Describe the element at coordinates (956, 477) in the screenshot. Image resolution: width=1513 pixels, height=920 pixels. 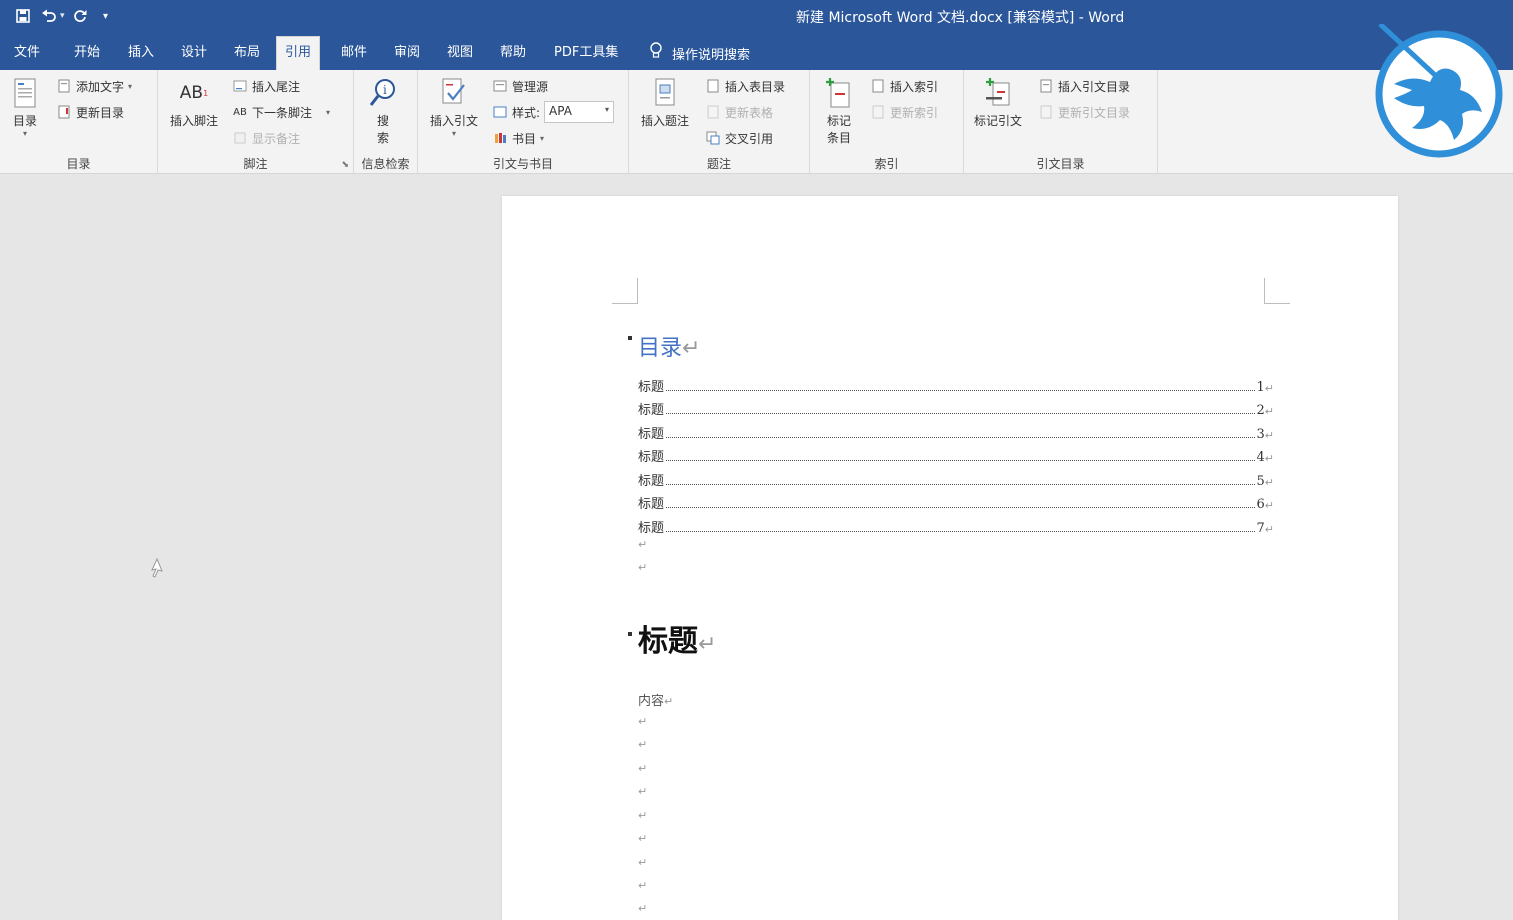
I see `toc-entry: 标题 5 ↵` at that location.